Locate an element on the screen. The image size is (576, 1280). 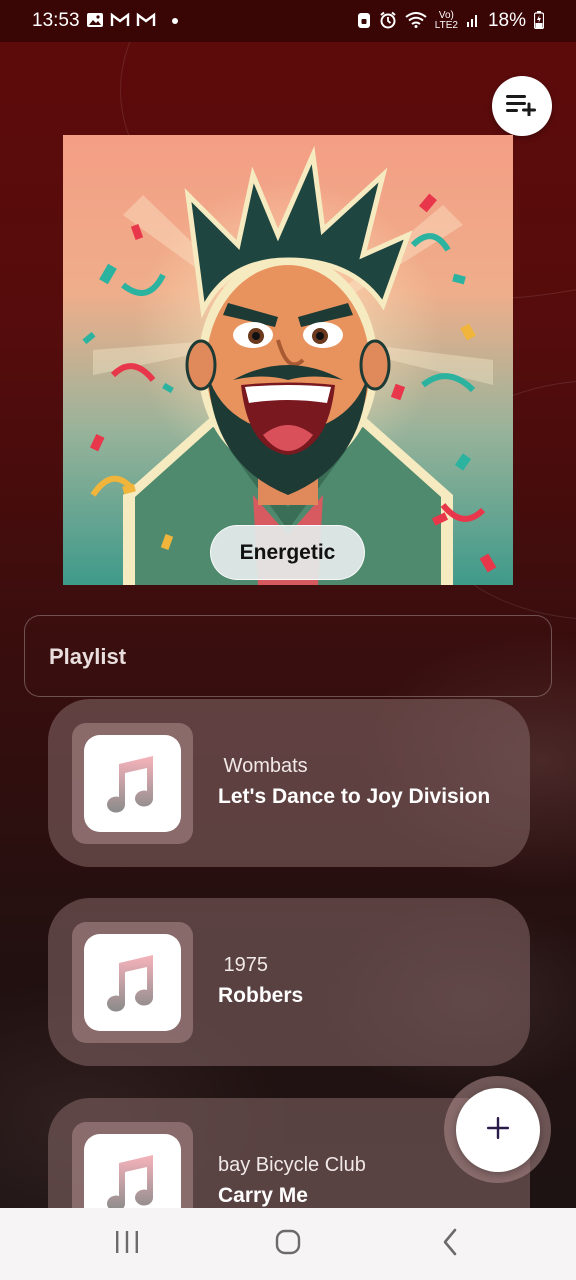
song-title: Carry Me is located at coordinates (263, 1195).